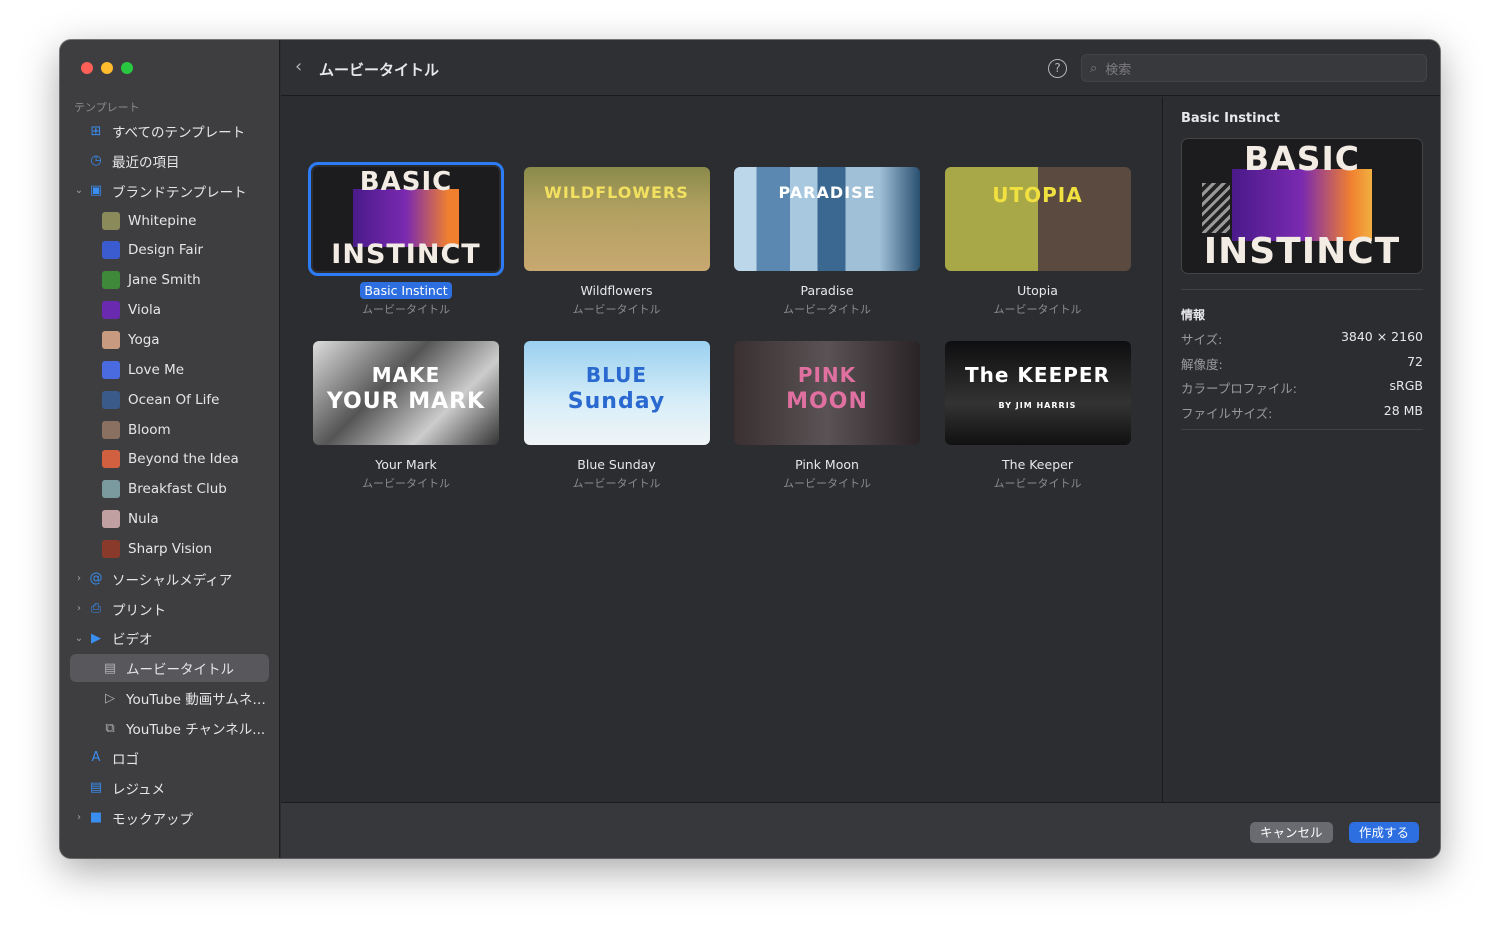 This screenshot has height=938, width=1500. What do you see at coordinates (827, 464) in the screenshot?
I see `template-name: Pink Moon` at bounding box center [827, 464].